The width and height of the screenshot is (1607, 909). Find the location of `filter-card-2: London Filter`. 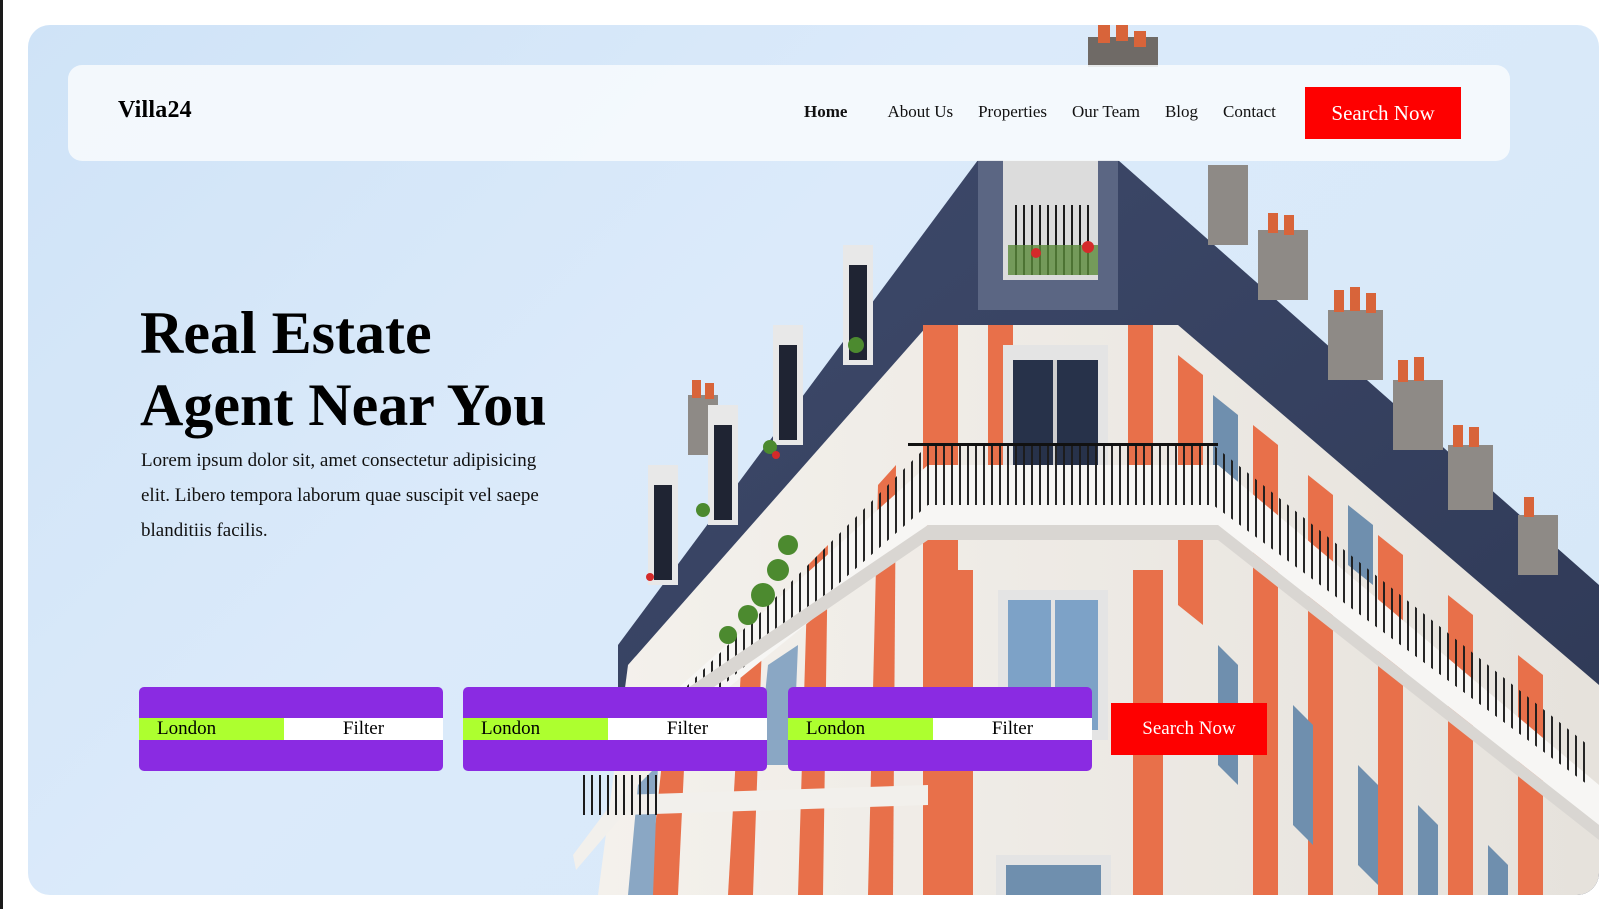

filter-card-2: London Filter is located at coordinates (615, 729).